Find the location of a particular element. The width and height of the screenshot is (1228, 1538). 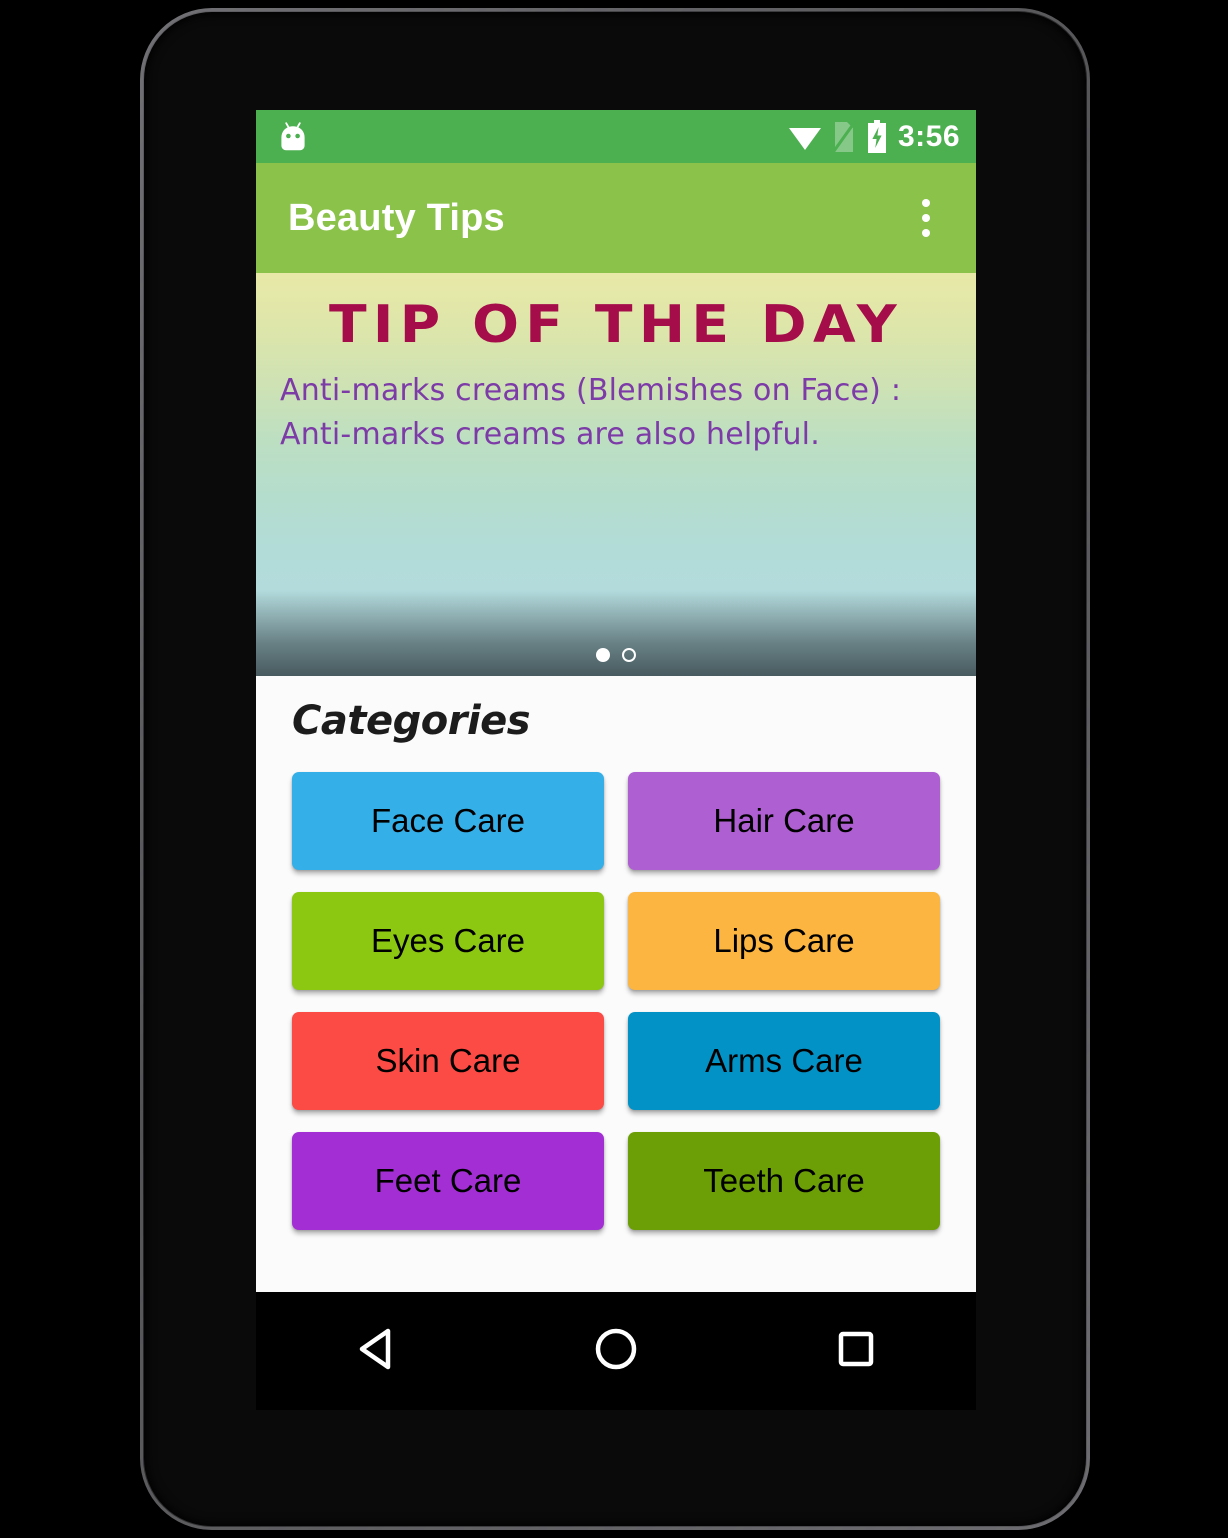

category-lips-care: Lips Care is located at coordinates (784, 941).